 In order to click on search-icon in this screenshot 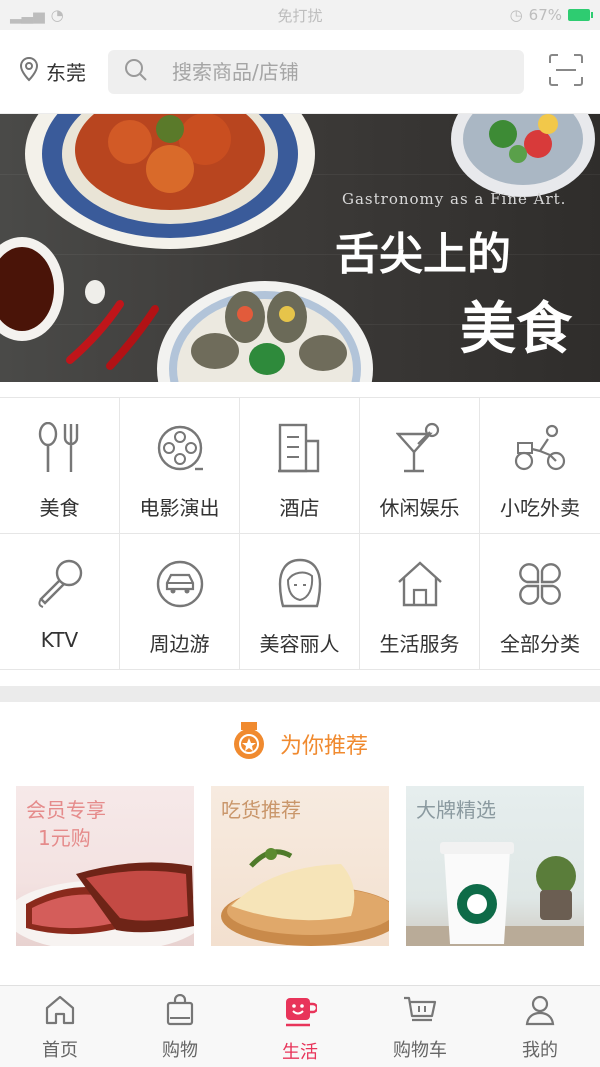, I will do `click(136, 72)`.